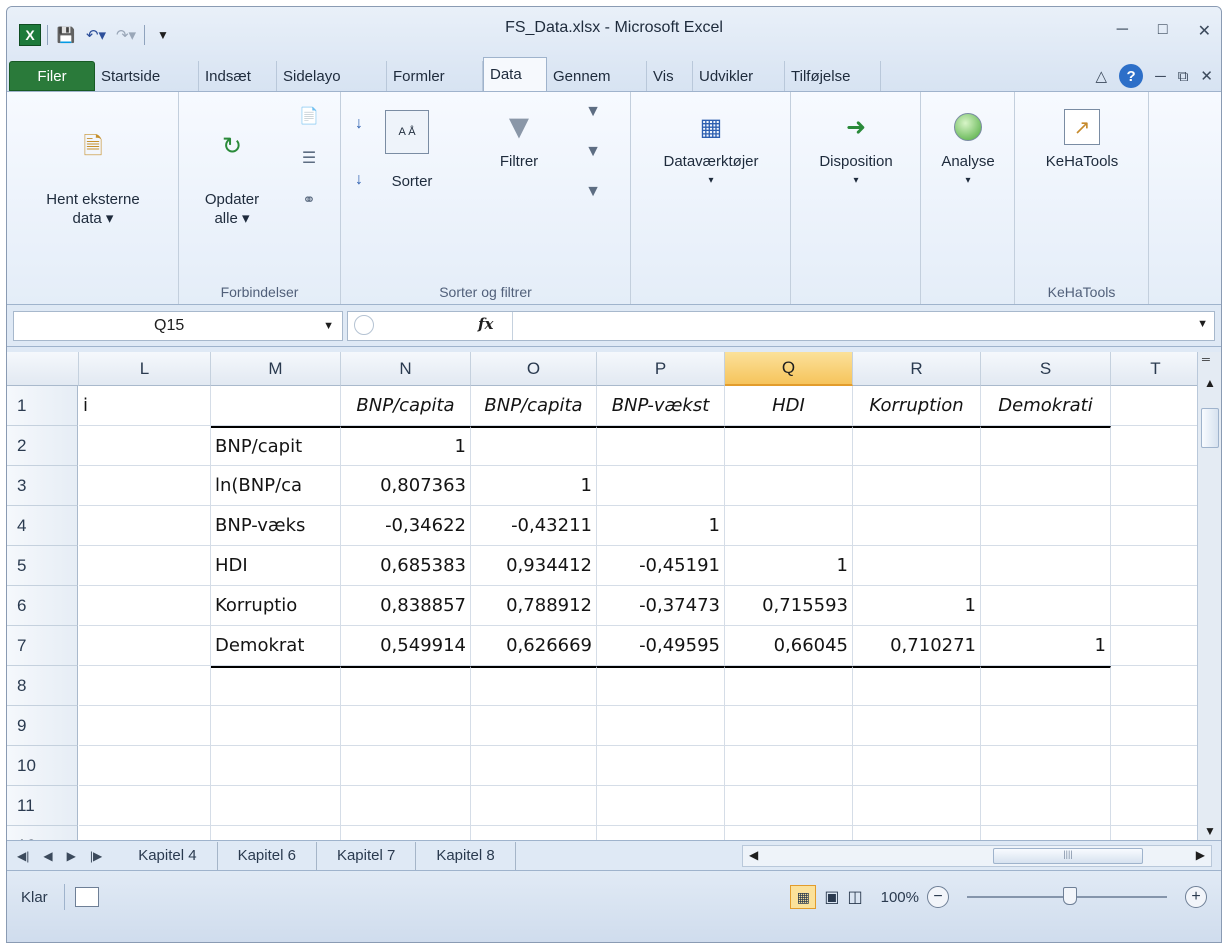 The height and width of the screenshot is (943, 1222). Describe the element at coordinates (406, 406) in the screenshot. I see `cell-n1: BNP/capita` at that location.